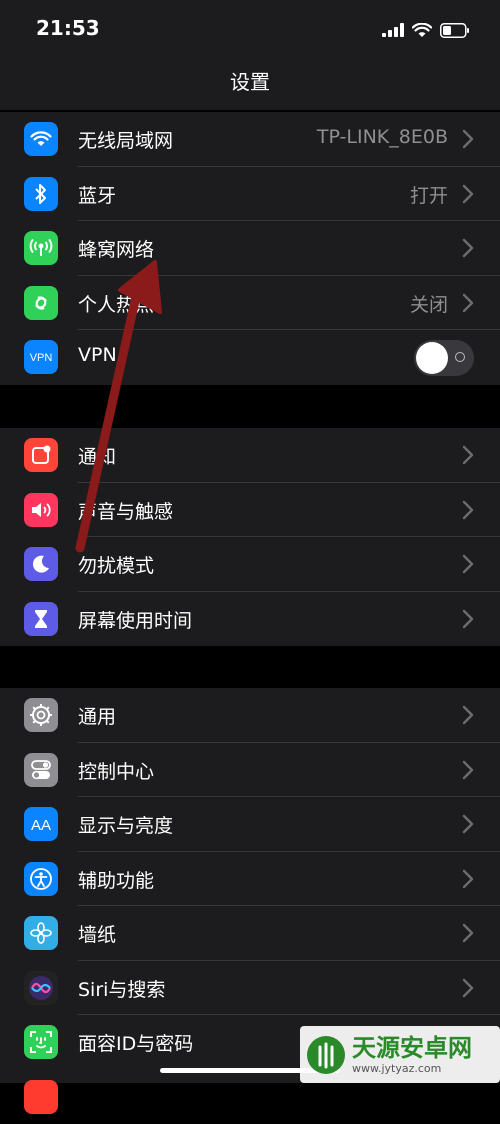 Image resolution: width=500 pixels, height=1124 pixels. Describe the element at coordinates (41, 879) in the screenshot. I see `accessibility-icon` at that location.